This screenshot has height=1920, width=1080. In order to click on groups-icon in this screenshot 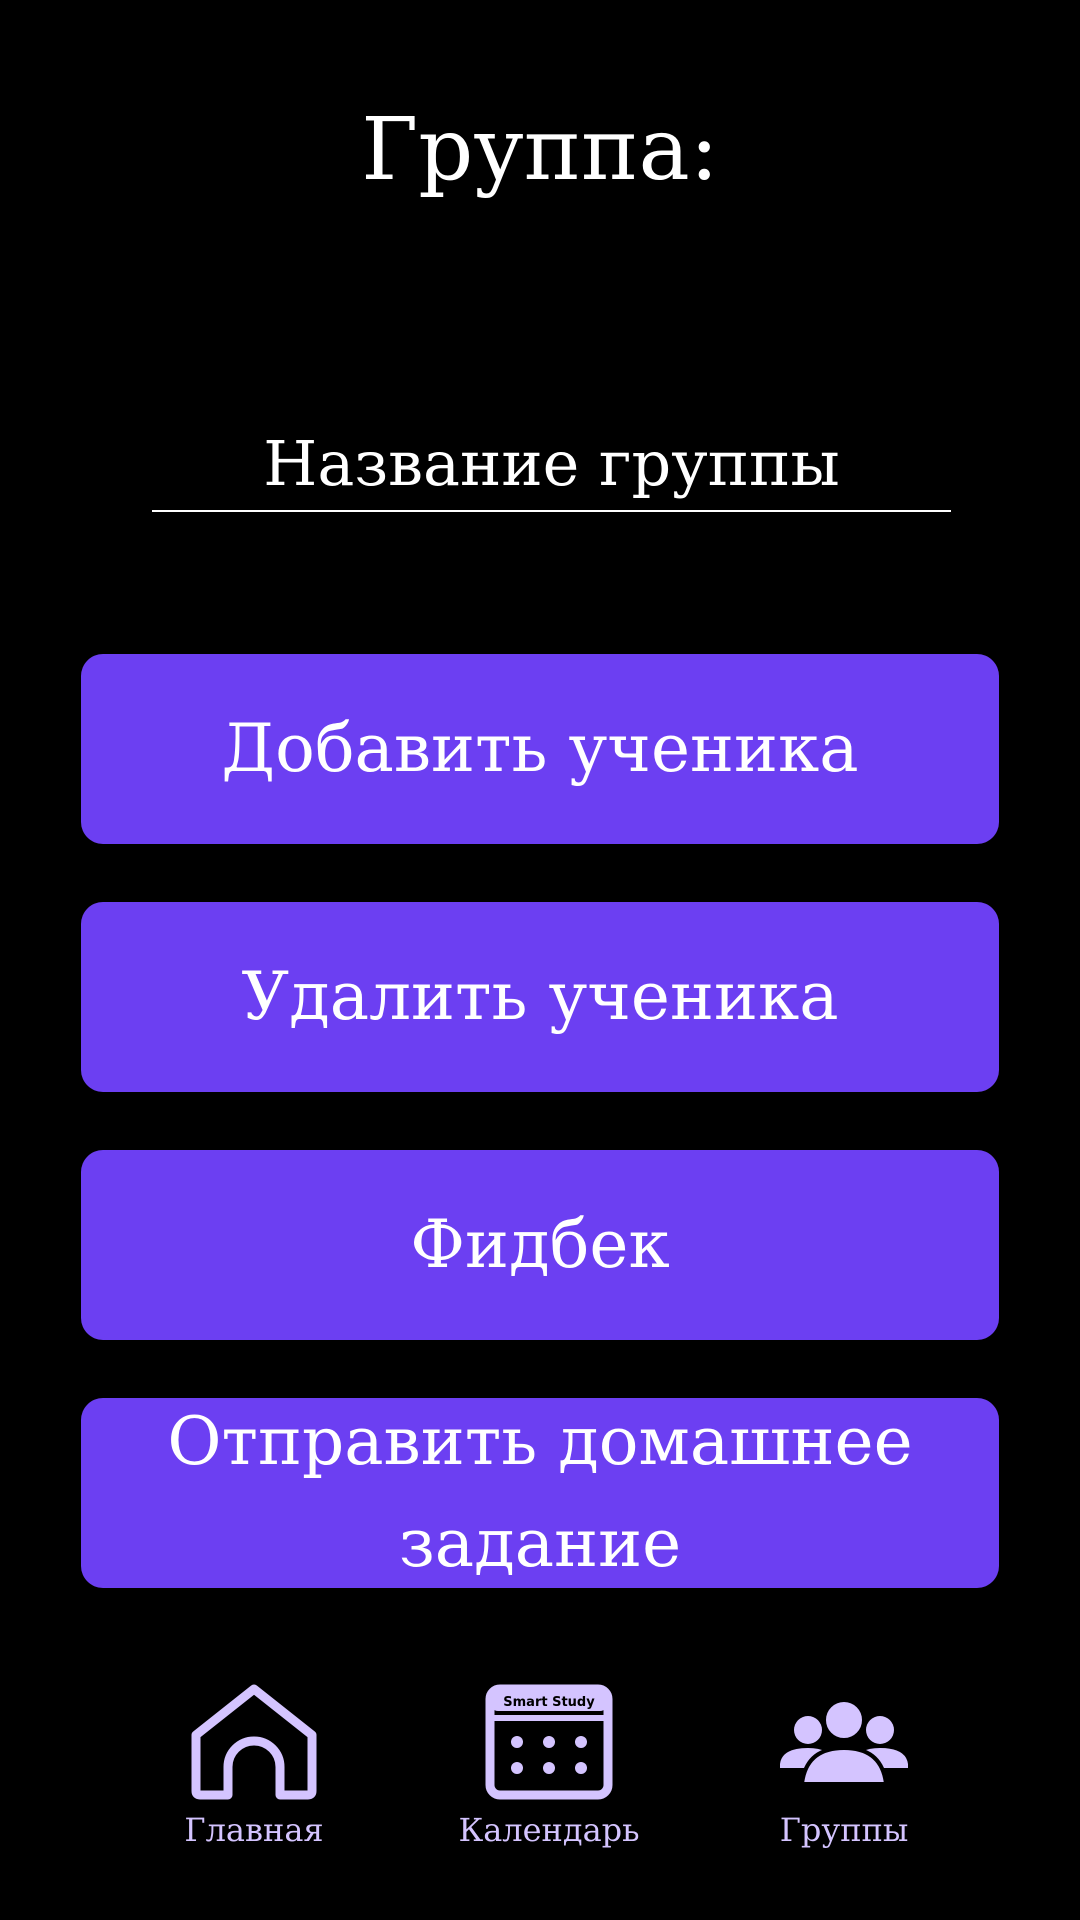, I will do `click(844, 1742)`.